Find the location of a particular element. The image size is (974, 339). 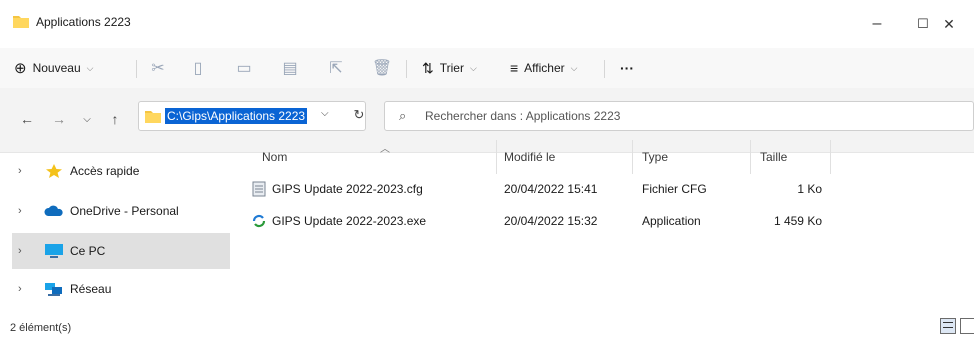

forward-arrow-icon: → is located at coordinates (59, 119).